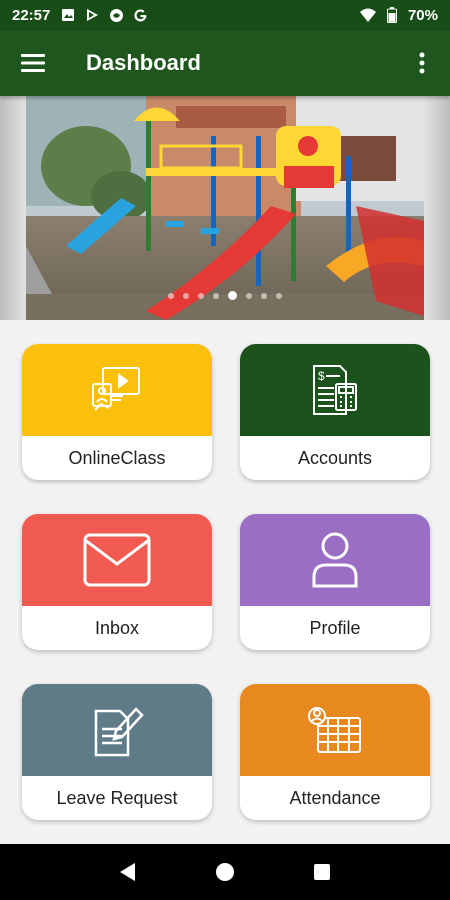  What do you see at coordinates (232, 295) in the screenshot?
I see `carousel-dot-active` at bounding box center [232, 295].